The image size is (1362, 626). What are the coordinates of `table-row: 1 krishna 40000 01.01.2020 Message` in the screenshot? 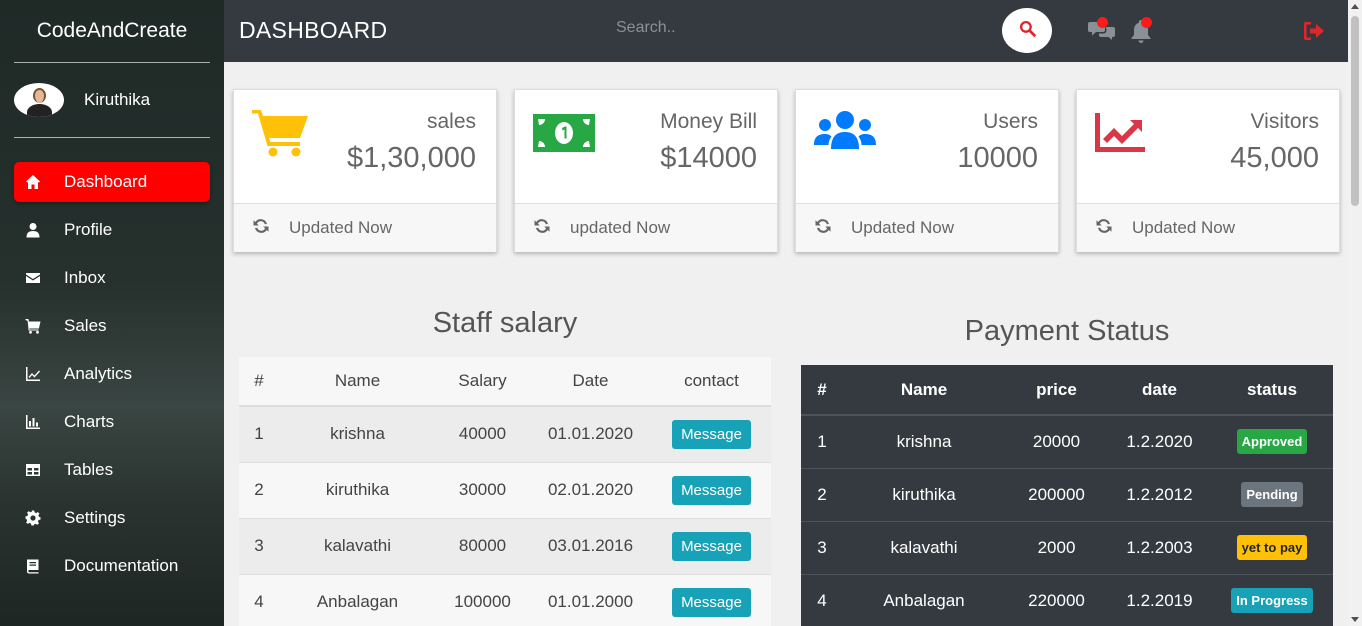 It's located at (505, 433).